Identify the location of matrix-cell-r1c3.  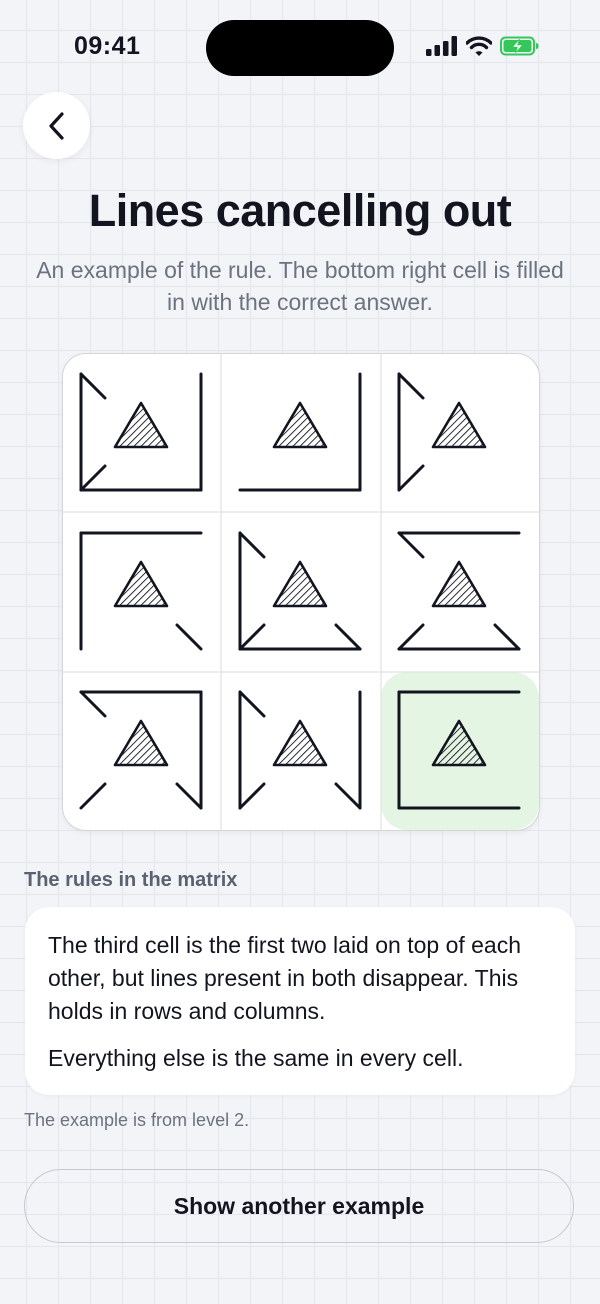
(442, 432).